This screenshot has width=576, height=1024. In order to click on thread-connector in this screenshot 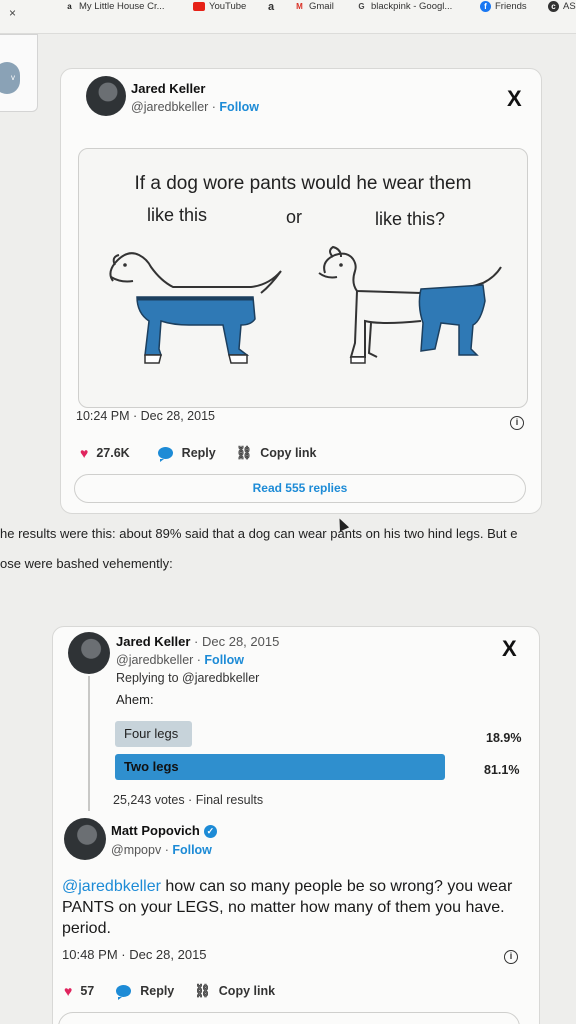, I will do `click(89, 743)`.